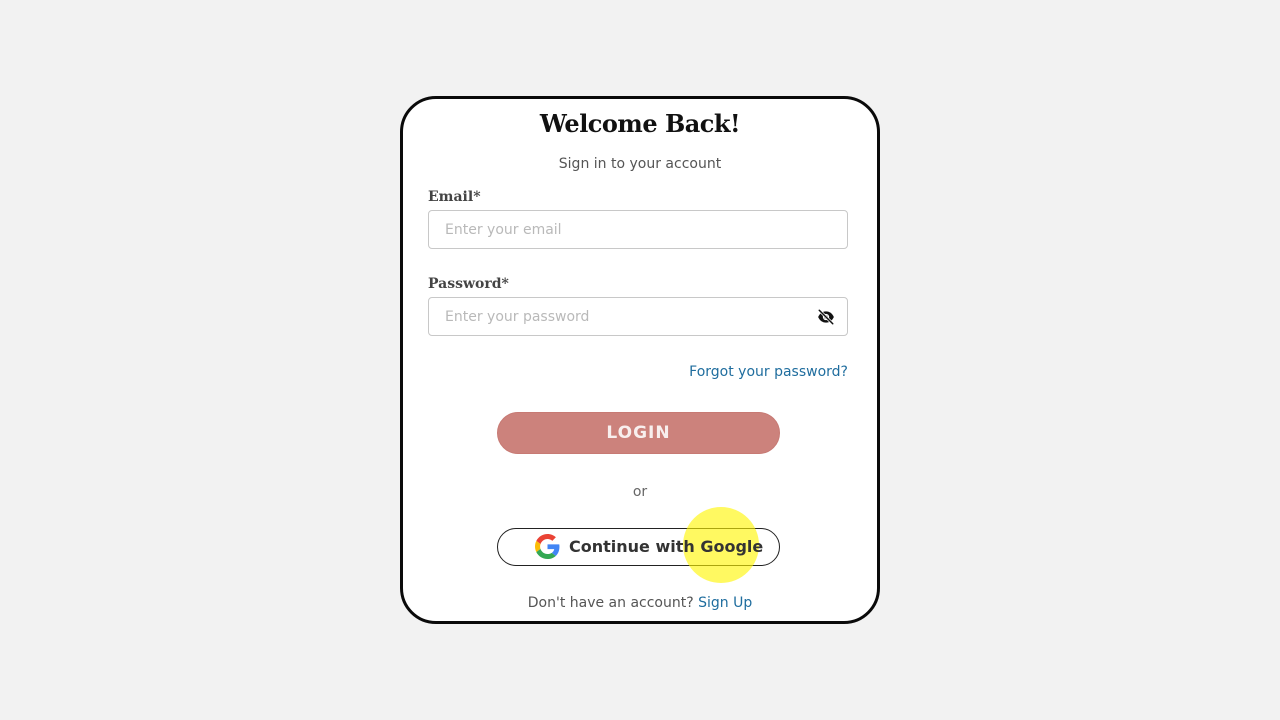  I want to click on forgot-password-link: Forgot your password?, so click(768, 372).